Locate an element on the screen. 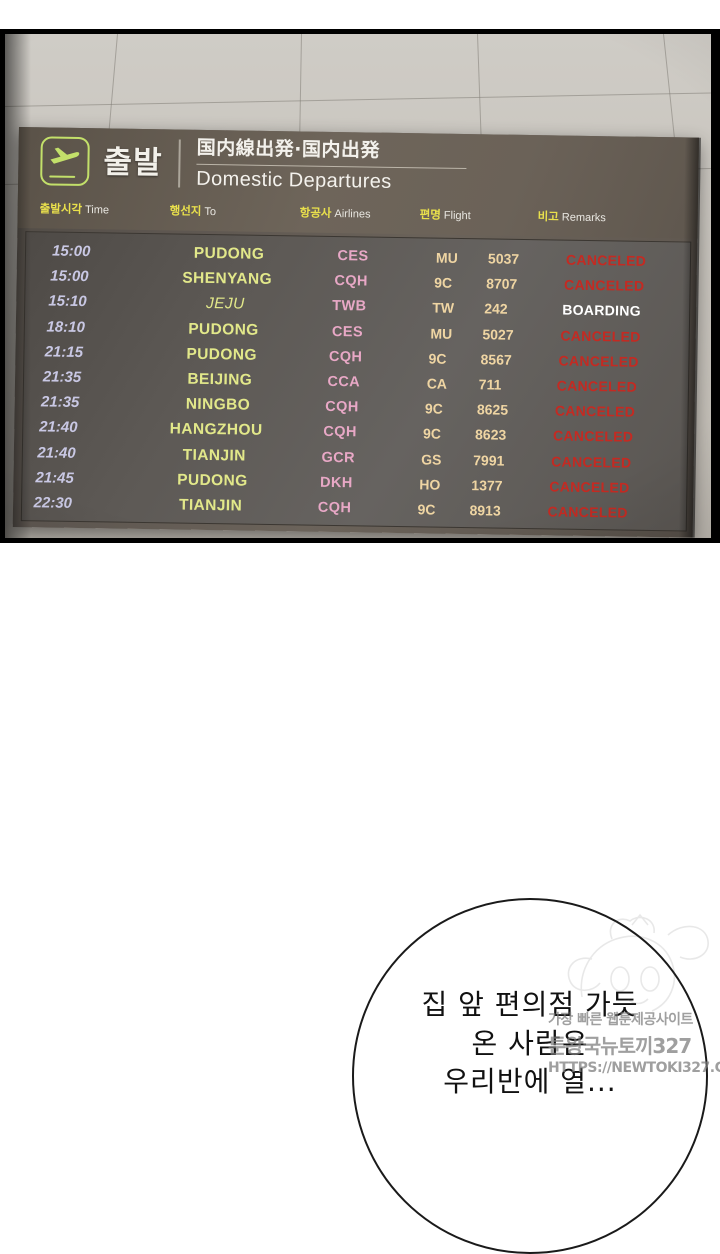  board-title-translations: 国内線出発·国内出発 Domestic Departures is located at coordinates (331, 166).